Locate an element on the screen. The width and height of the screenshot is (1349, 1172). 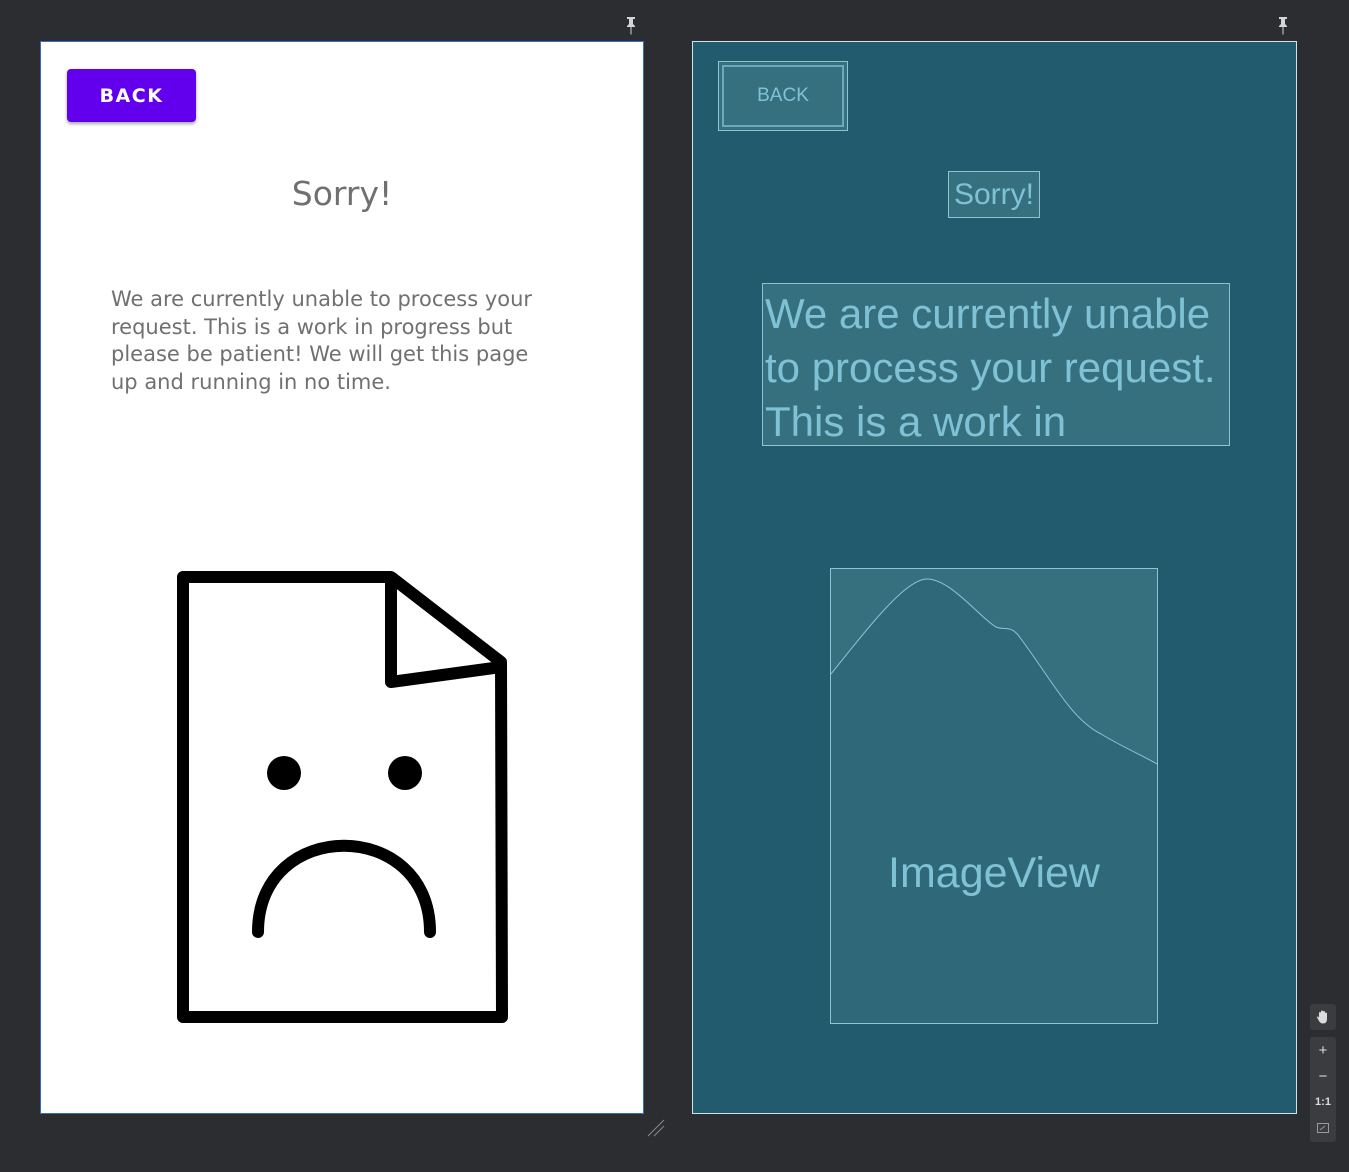
hand-icon is located at coordinates (1321, 1017).